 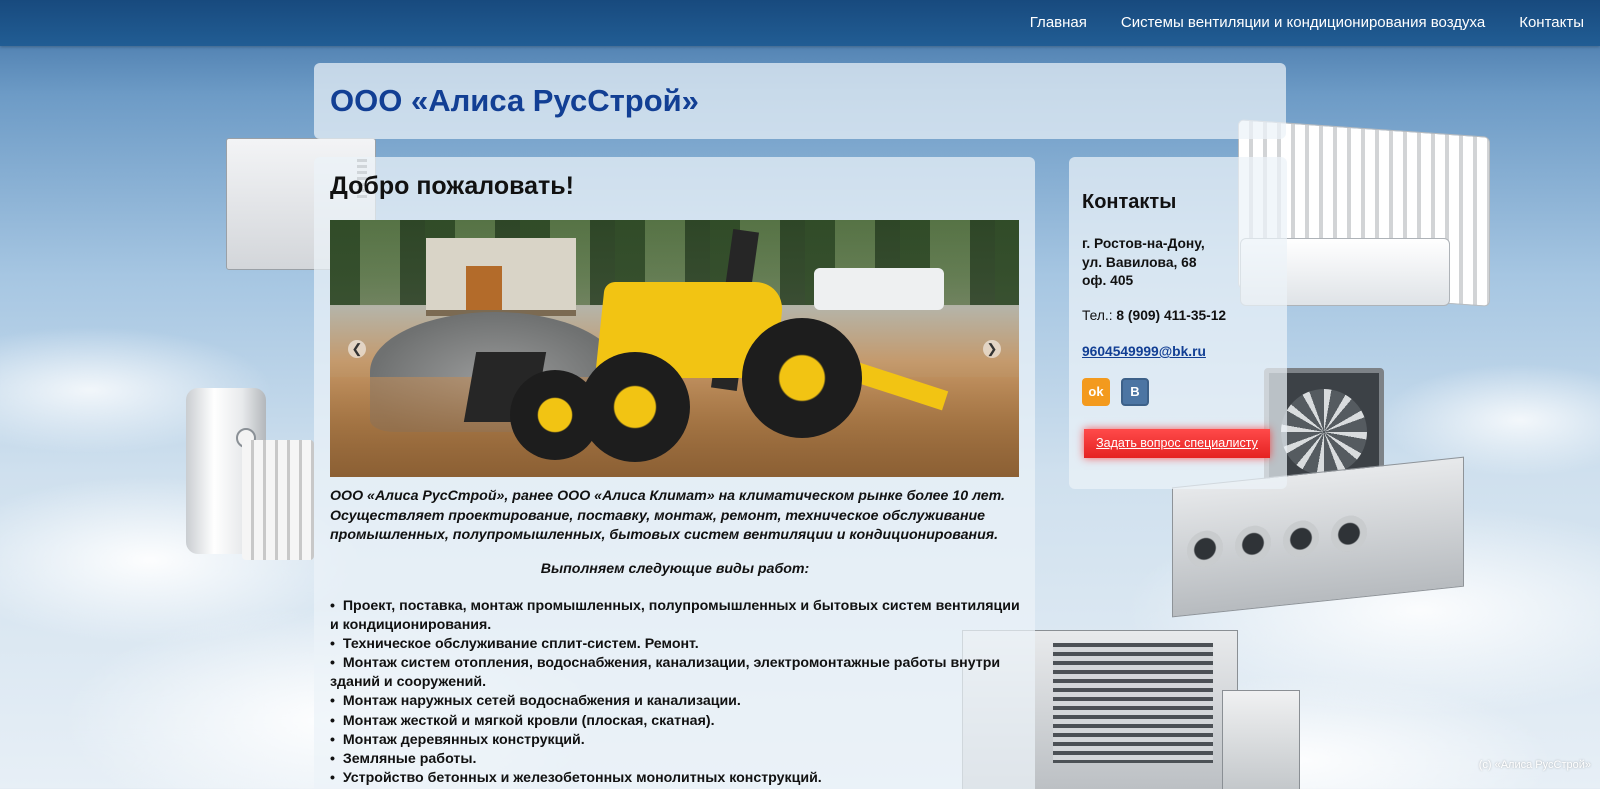 I want to click on radiator-image-left, so click(x=278, y=500).